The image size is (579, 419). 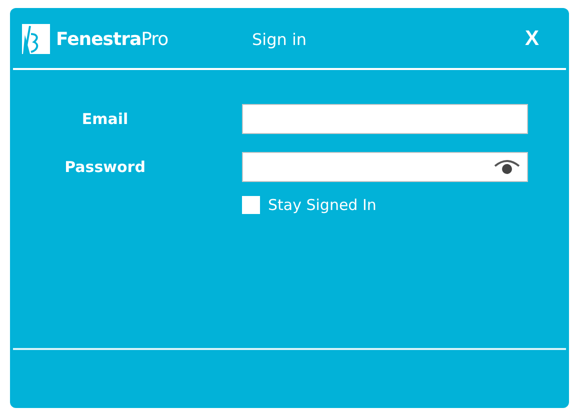 I want to click on eye-icon, so click(x=507, y=167).